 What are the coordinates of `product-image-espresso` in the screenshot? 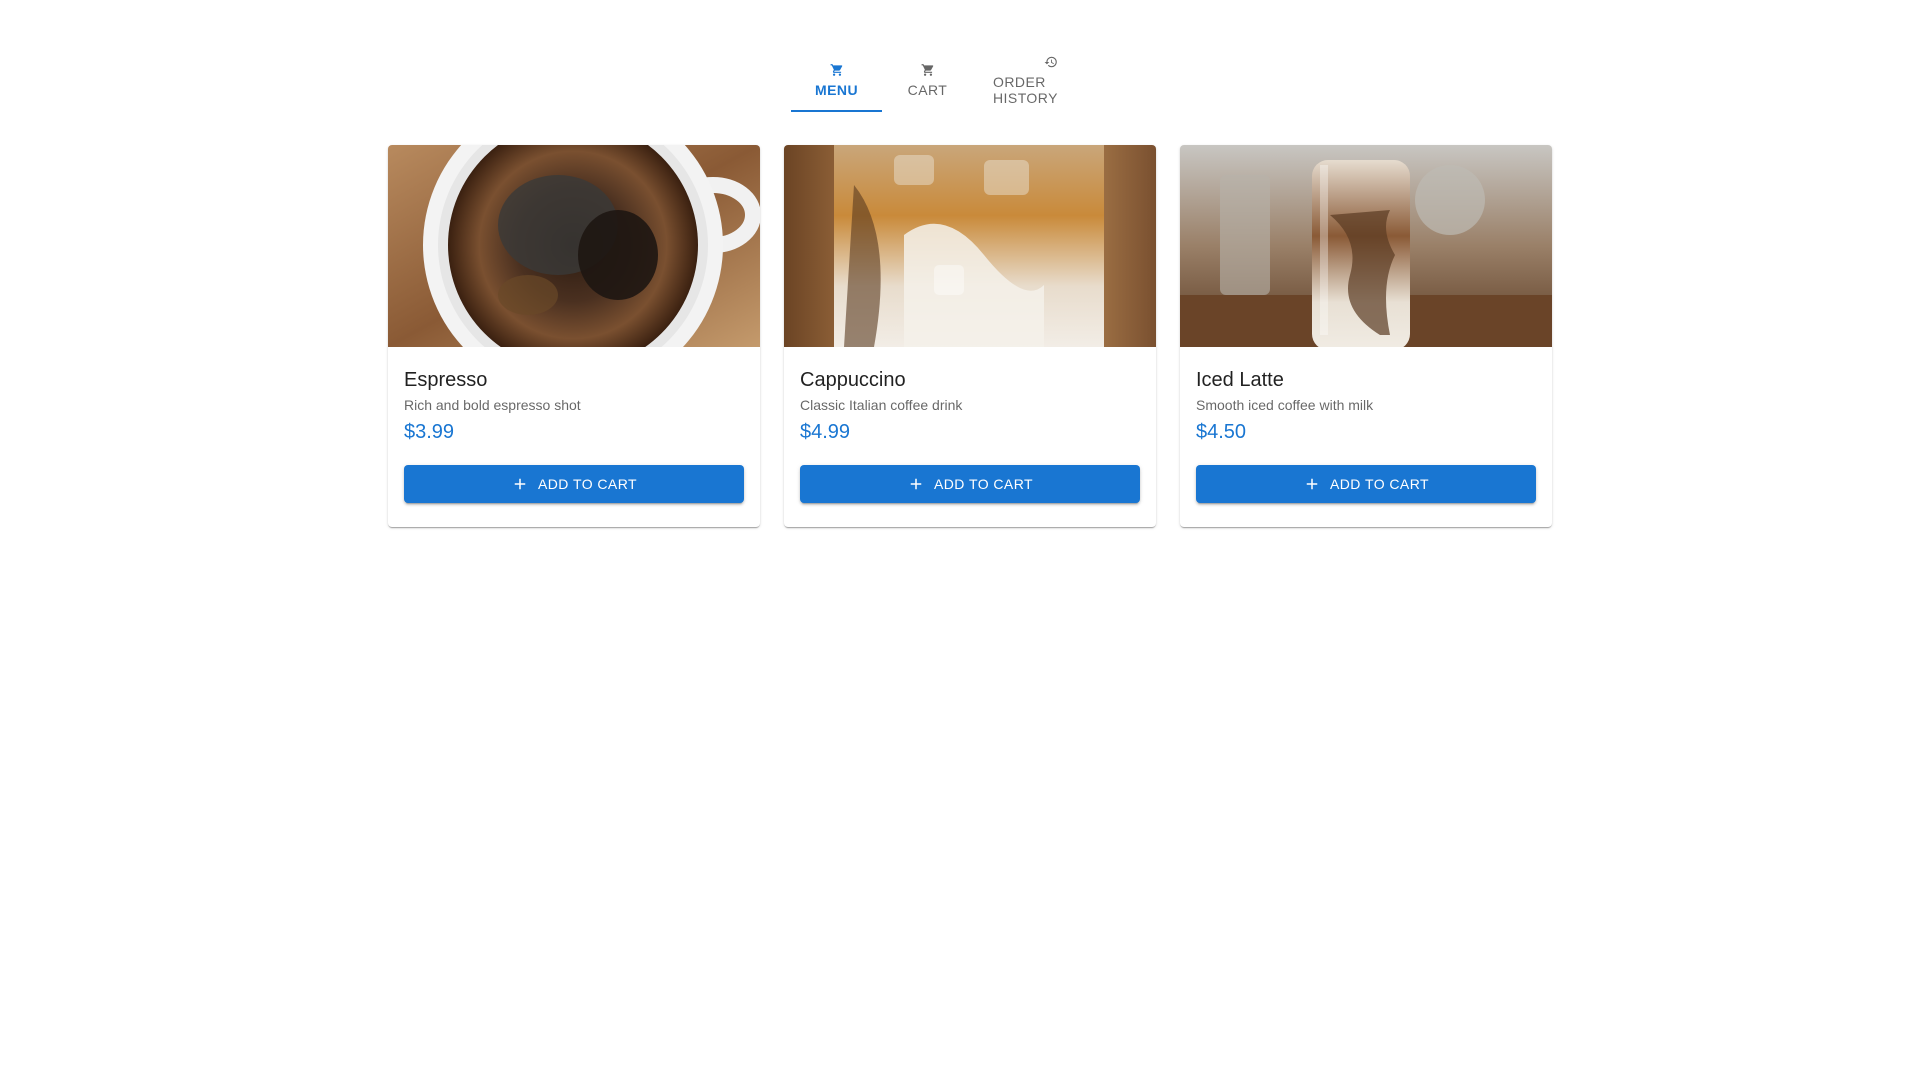 It's located at (574, 246).